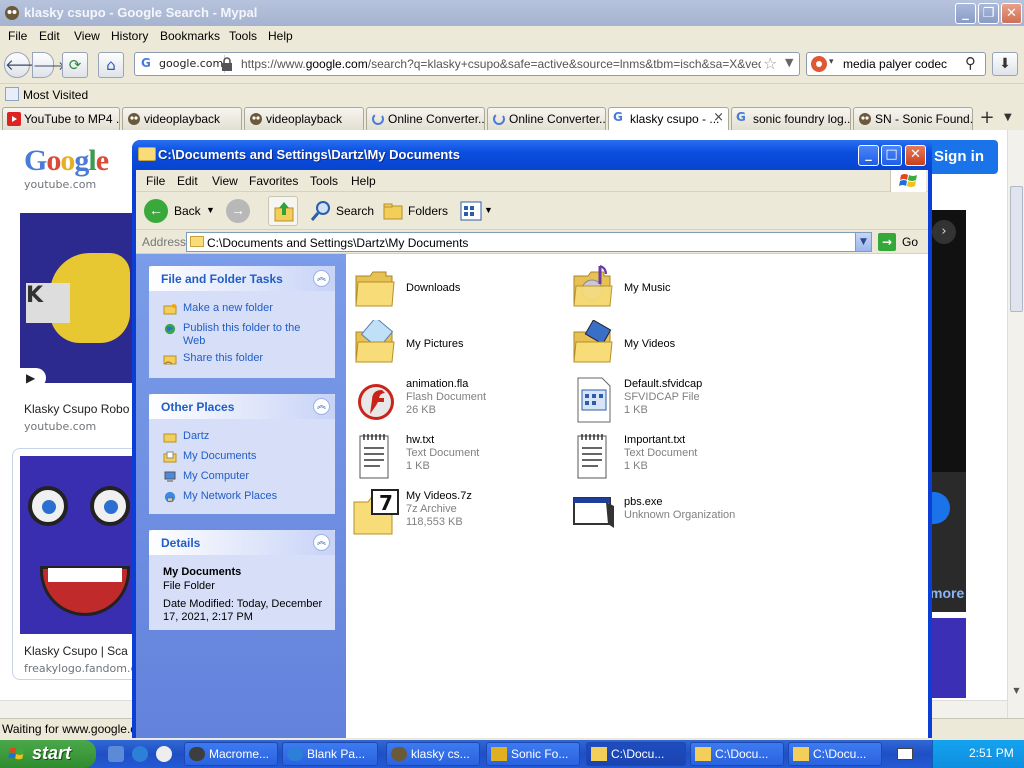 Image resolution: width=1024 pixels, height=768 pixels. Describe the element at coordinates (76, 651) in the screenshot. I see `result-title-2: Klasky Csupo | Sca` at that location.